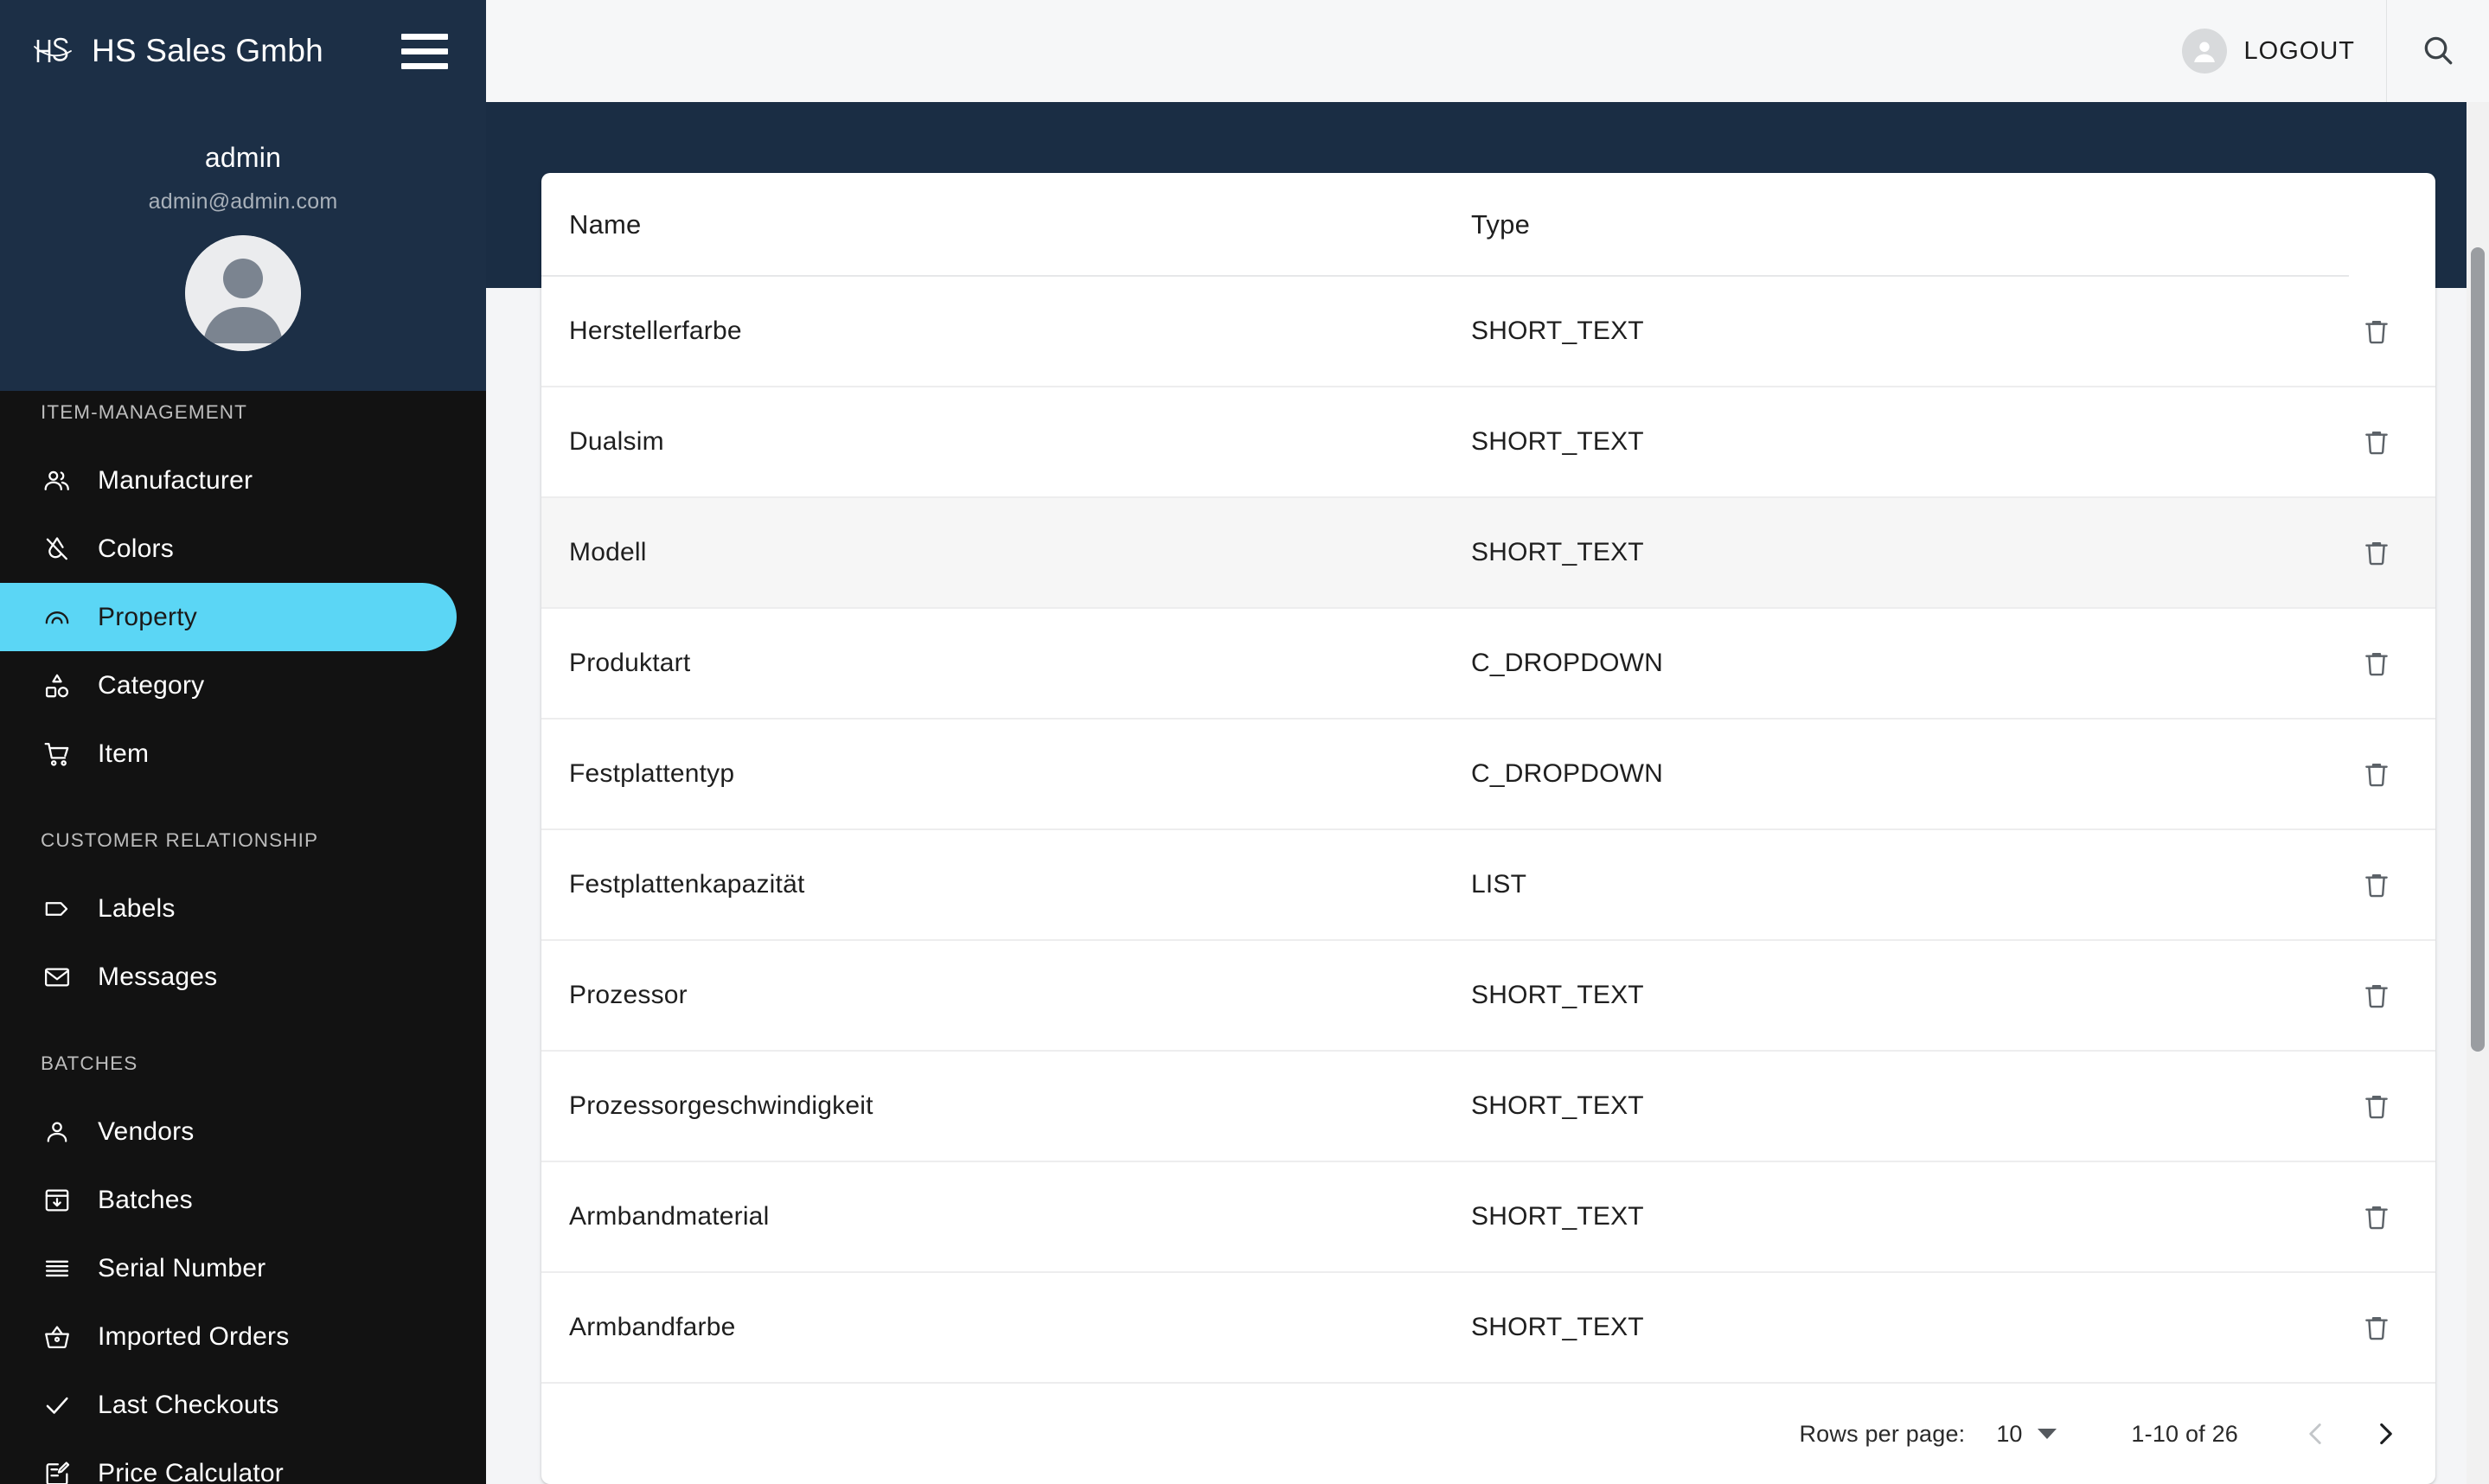  What do you see at coordinates (655, 331) in the screenshot?
I see `cell-name: Herstellerfarbe` at bounding box center [655, 331].